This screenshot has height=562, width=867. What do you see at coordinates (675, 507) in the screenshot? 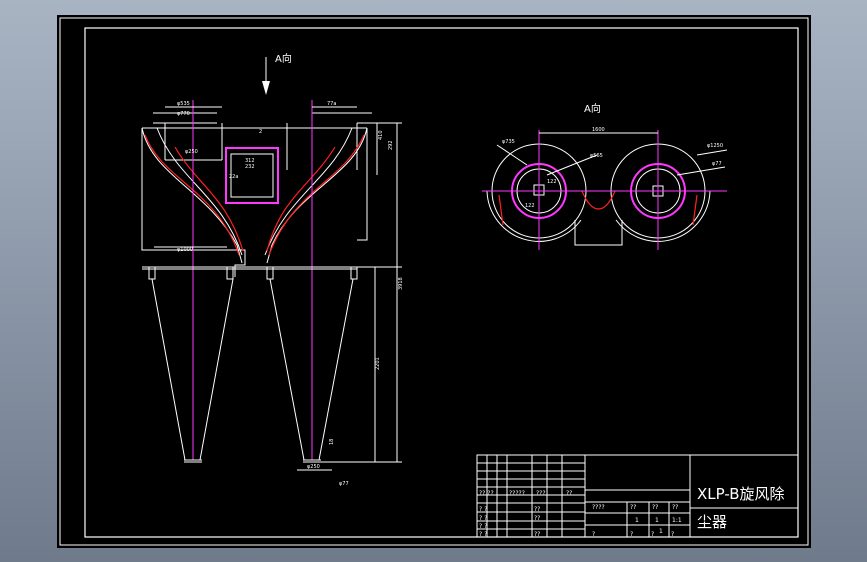
I see `tb-cell-8: ??` at bounding box center [675, 507].